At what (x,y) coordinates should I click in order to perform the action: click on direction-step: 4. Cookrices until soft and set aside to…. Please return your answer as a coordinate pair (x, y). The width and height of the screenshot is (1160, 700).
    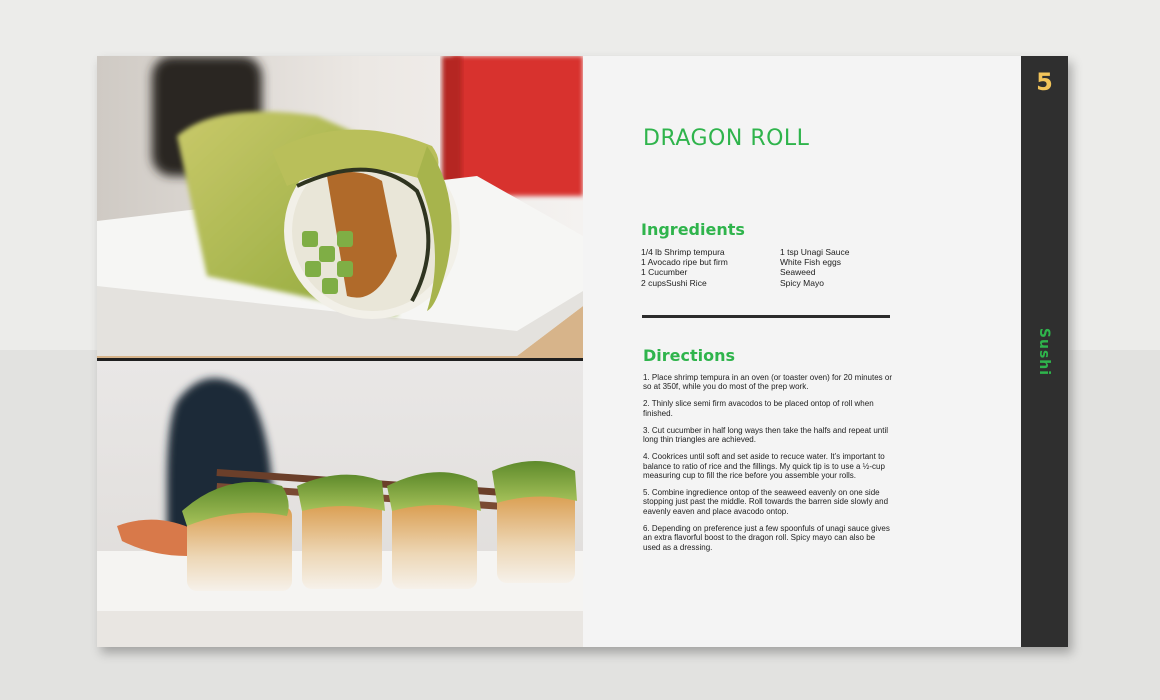
    Looking at the image, I should click on (764, 466).